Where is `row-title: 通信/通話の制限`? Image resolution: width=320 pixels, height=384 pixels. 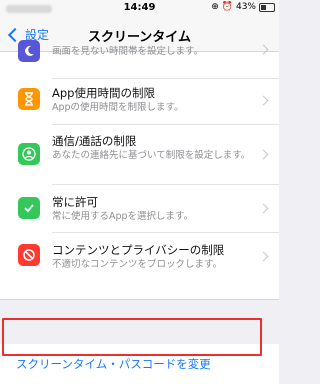 row-title: 通信/通話の制限 is located at coordinates (94, 141).